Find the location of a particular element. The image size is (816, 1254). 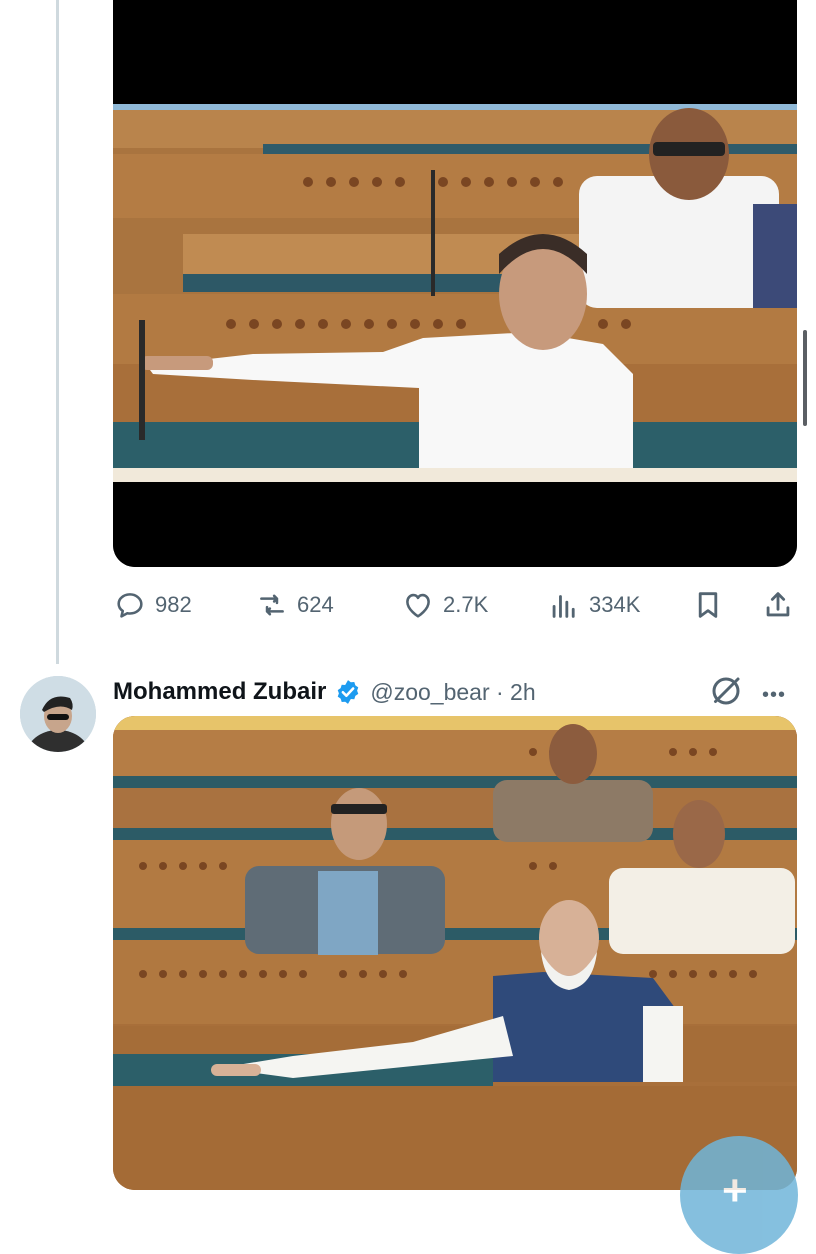

media-letterbox-bottom is located at coordinates (455, 524).